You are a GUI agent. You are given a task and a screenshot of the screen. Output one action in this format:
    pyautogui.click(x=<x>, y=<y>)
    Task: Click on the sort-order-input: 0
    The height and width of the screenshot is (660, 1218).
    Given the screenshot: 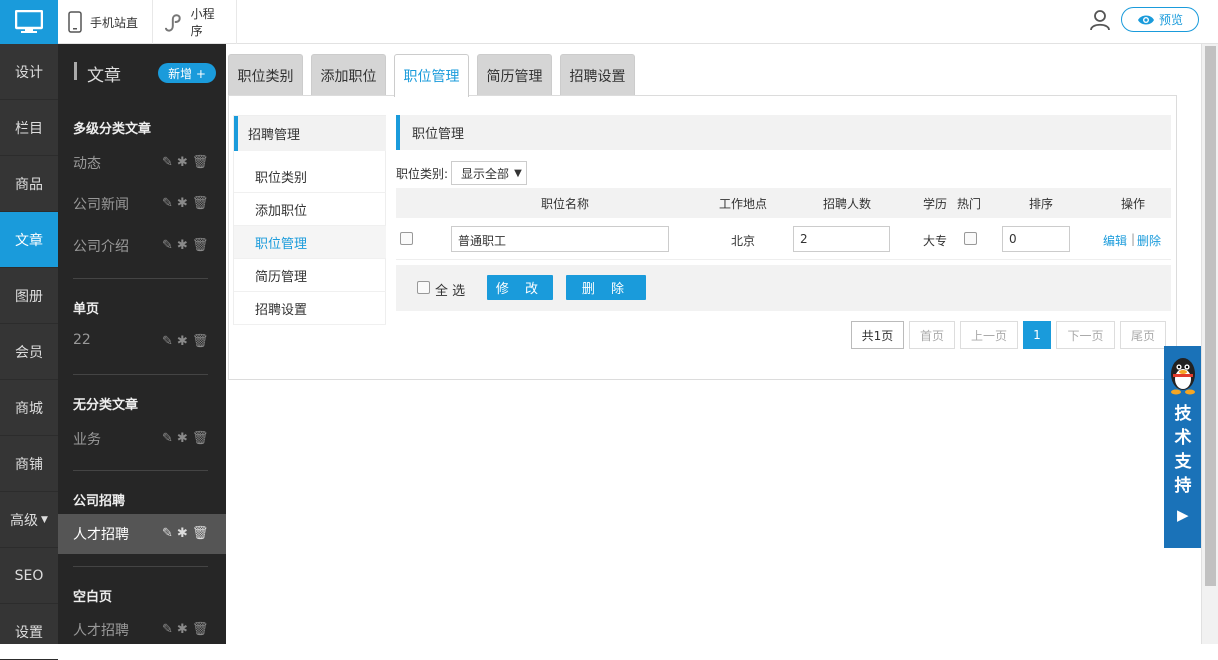 What is the action you would take?
    pyautogui.click(x=1036, y=239)
    